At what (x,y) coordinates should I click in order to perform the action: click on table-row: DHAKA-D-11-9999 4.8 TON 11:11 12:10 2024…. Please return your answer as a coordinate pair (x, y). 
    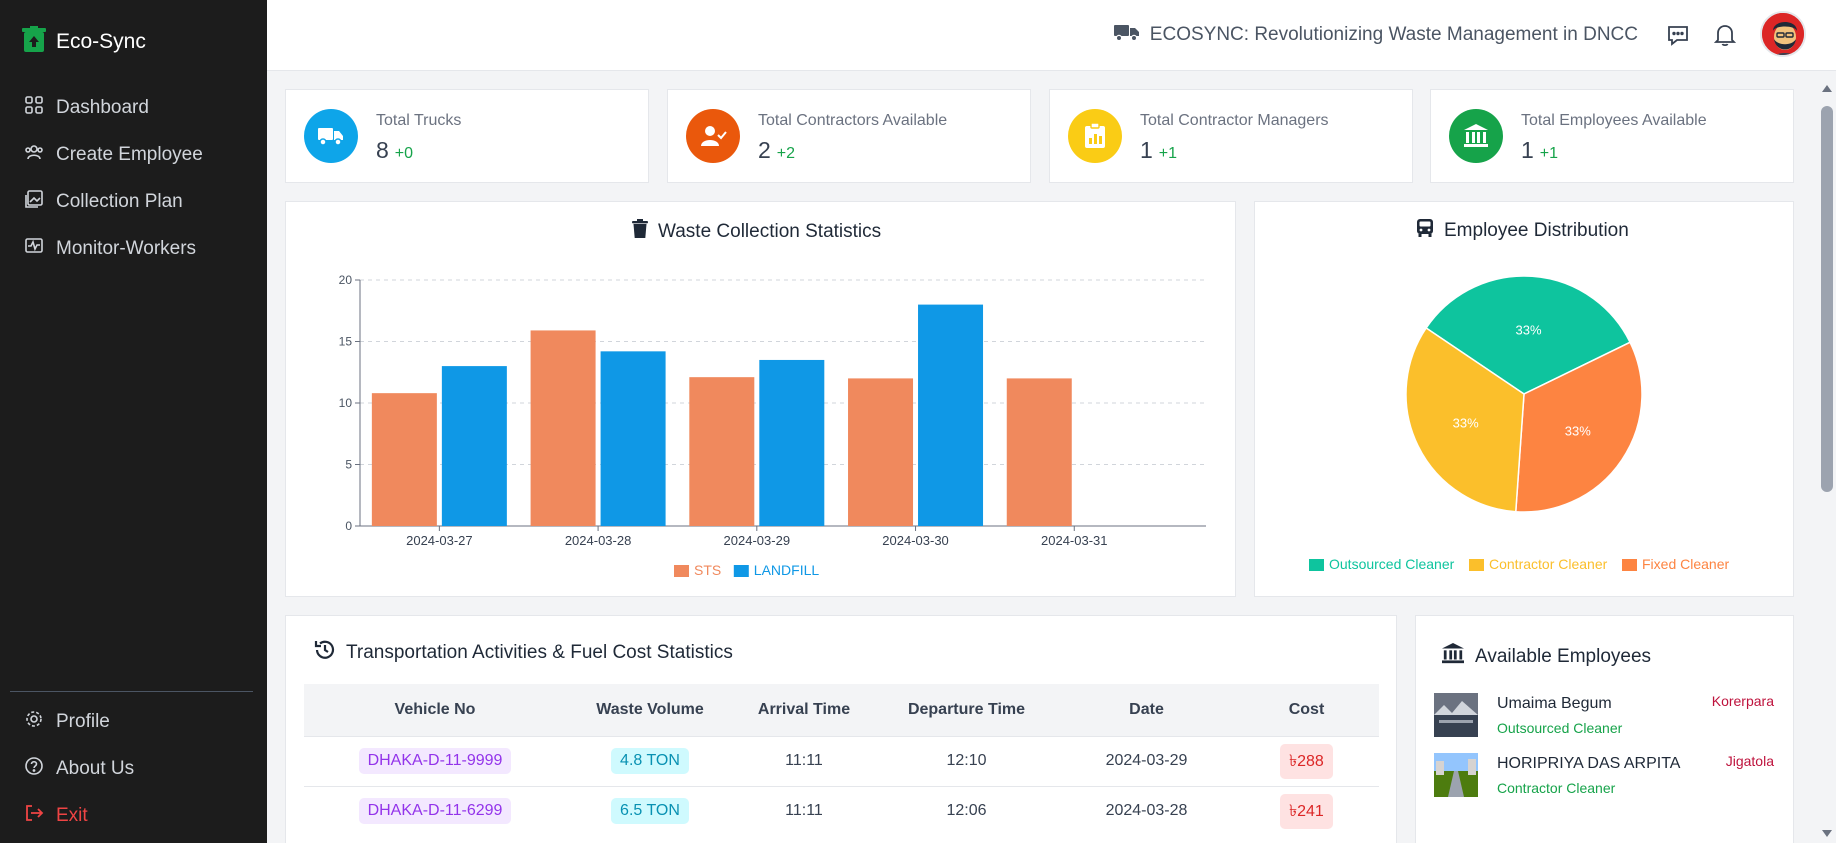
    Looking at the image, I should click on (841, 760).